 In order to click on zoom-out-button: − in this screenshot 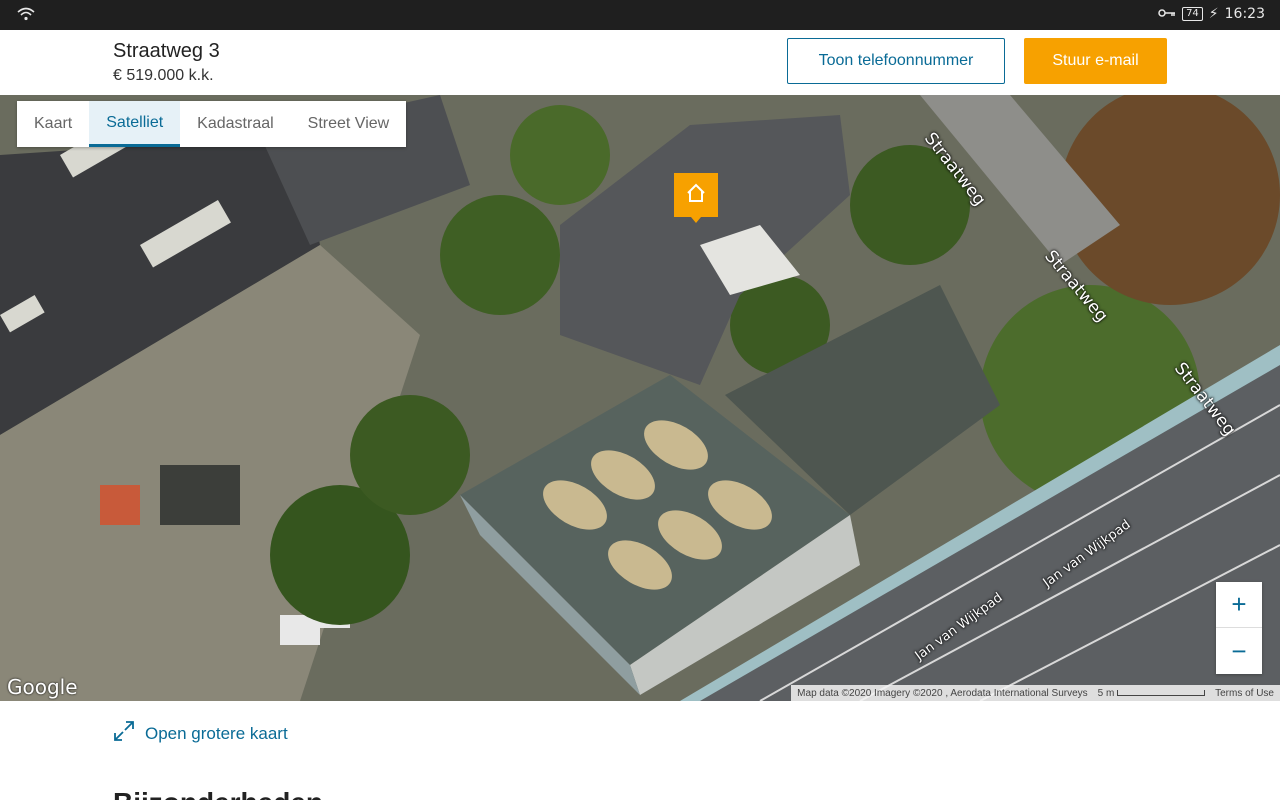, I will do `click(1239, 651)`.